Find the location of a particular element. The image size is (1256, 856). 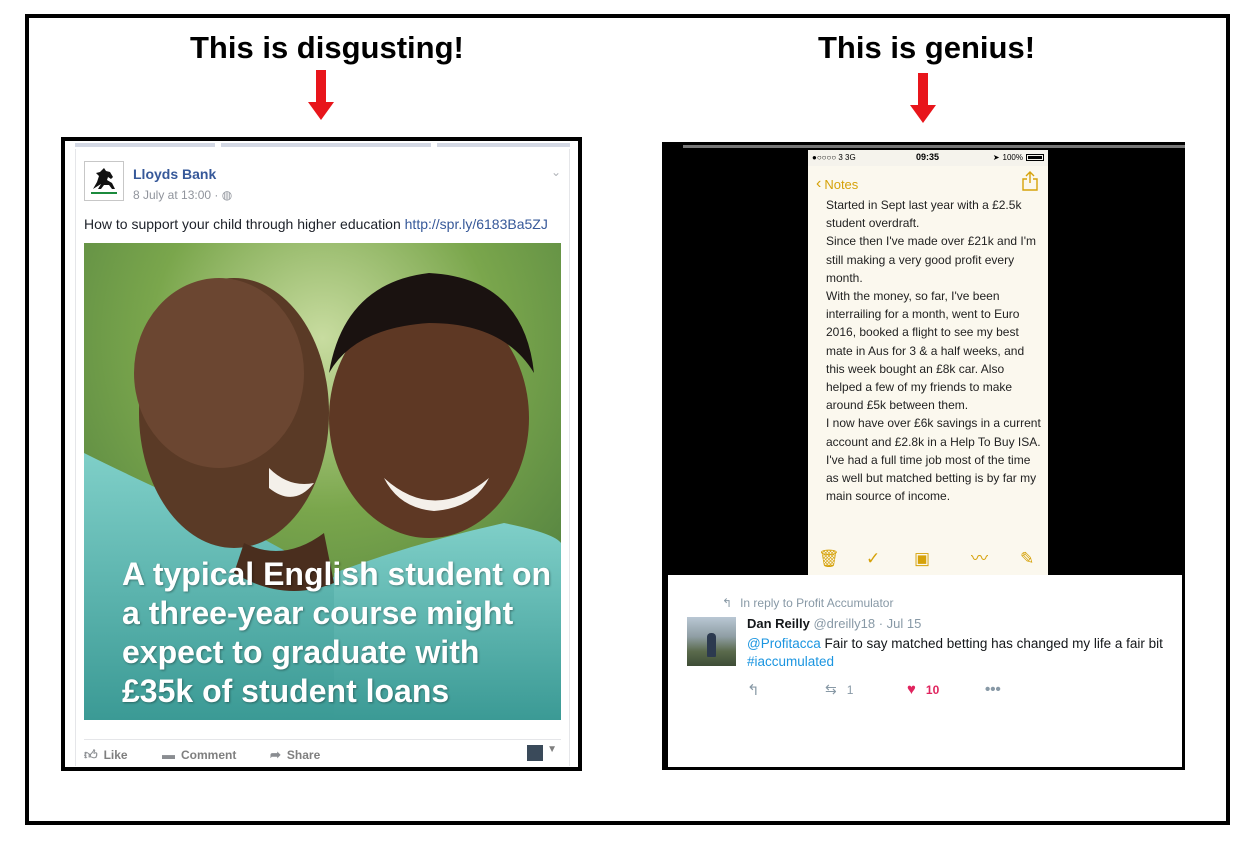

like-count: 10 is located at coordinates (932, 689).